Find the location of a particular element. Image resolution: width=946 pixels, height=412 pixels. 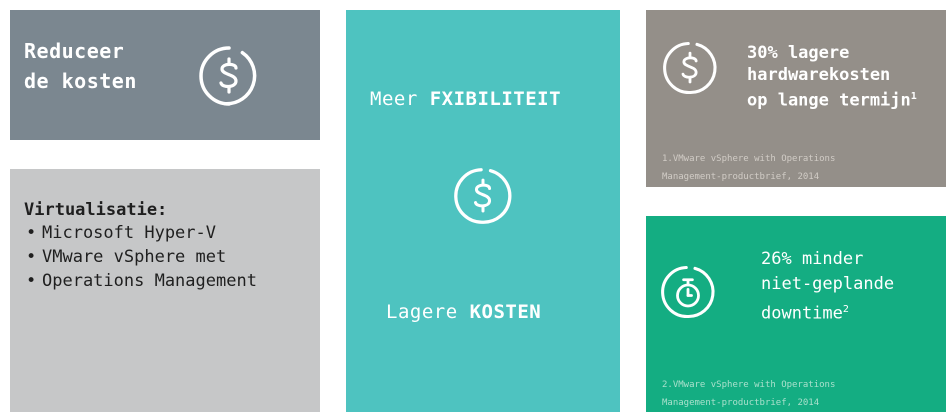

footnote-mark: 1 is located at coordinates (913, 96).